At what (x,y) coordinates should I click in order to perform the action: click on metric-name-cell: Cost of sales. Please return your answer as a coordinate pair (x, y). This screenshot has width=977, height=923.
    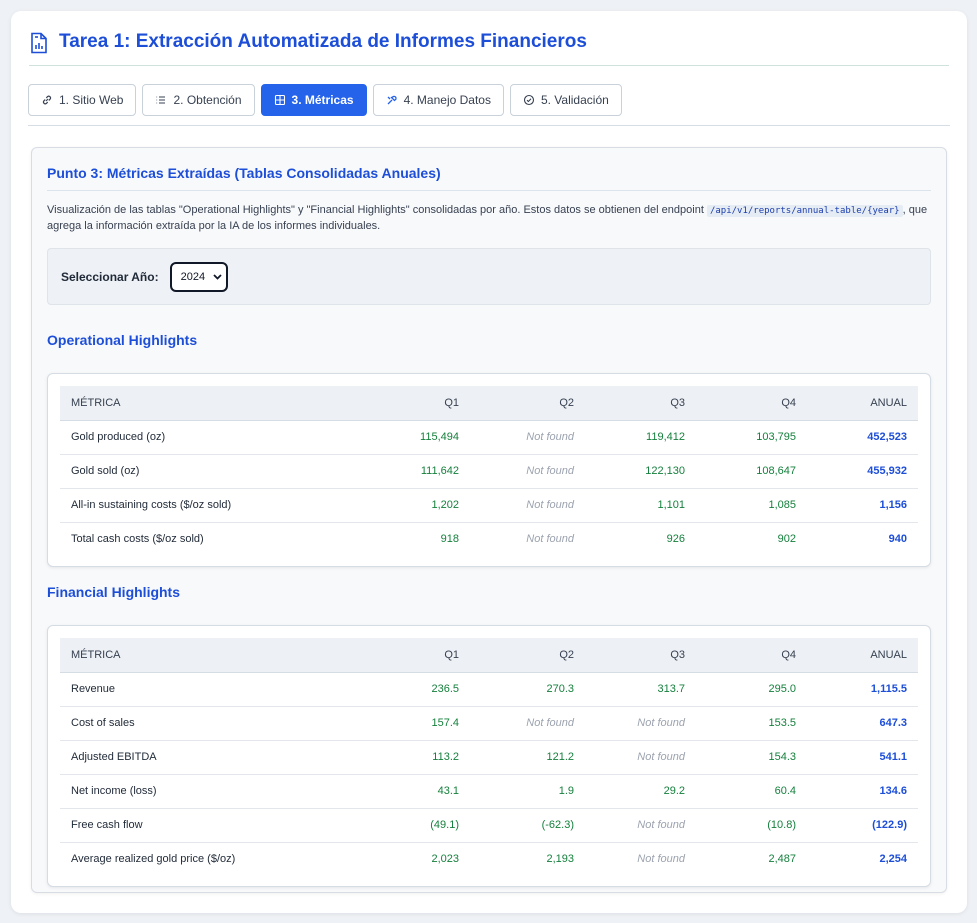
    Looking at the image, I should click on (209, 723).